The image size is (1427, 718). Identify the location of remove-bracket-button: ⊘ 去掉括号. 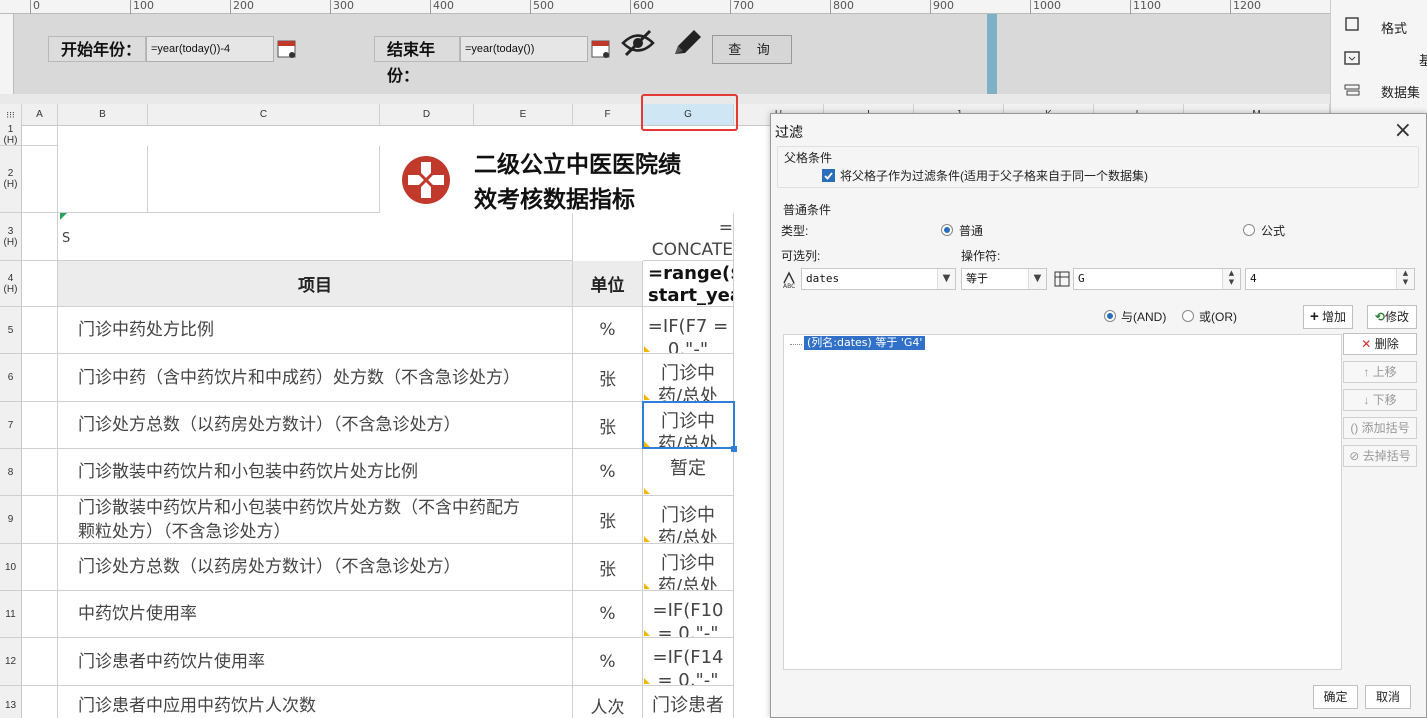
(1380, 456).